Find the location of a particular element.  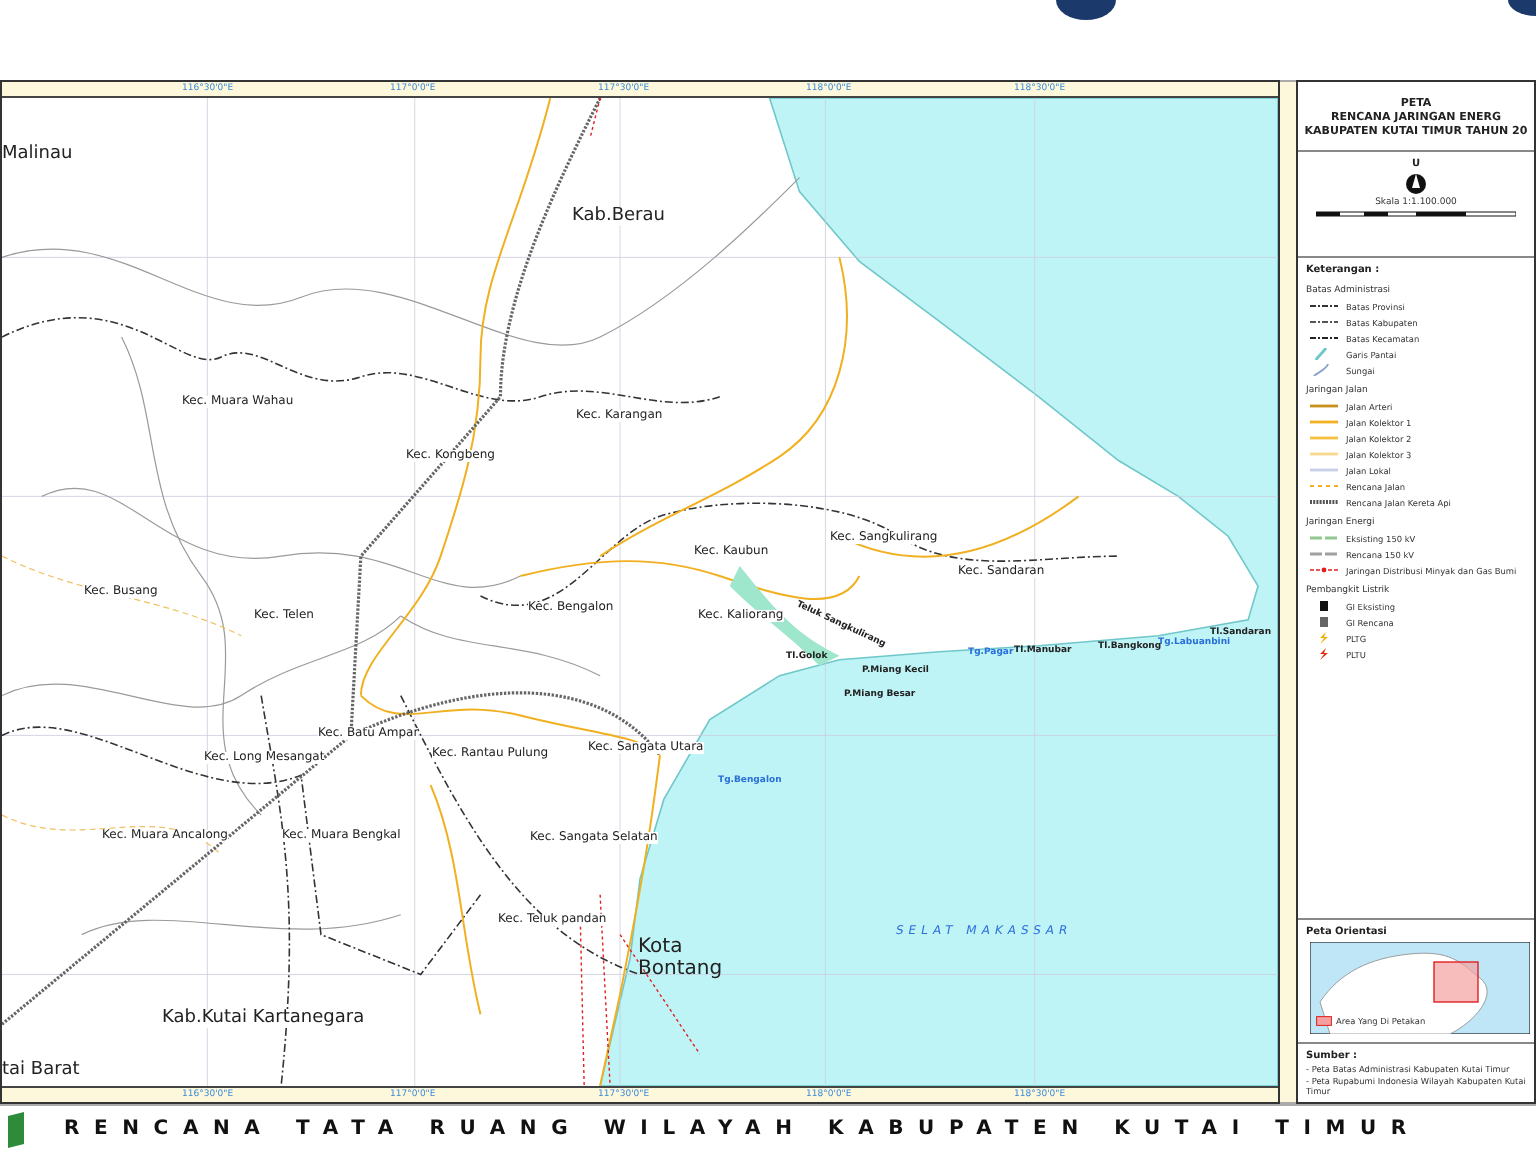

city-label: Bontang is located at coordinates (680, 970).